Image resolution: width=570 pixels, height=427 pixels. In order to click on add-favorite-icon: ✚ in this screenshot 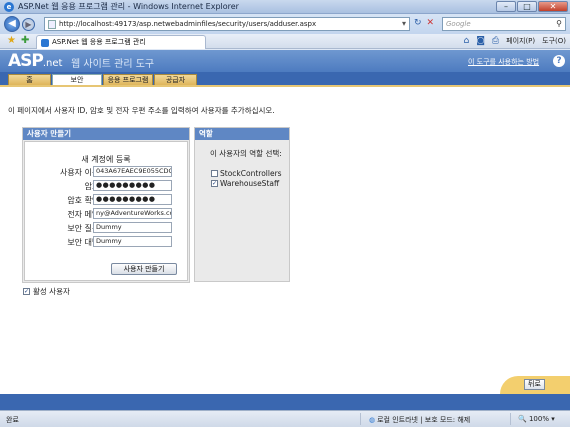, I will do `click(25, 40)`.